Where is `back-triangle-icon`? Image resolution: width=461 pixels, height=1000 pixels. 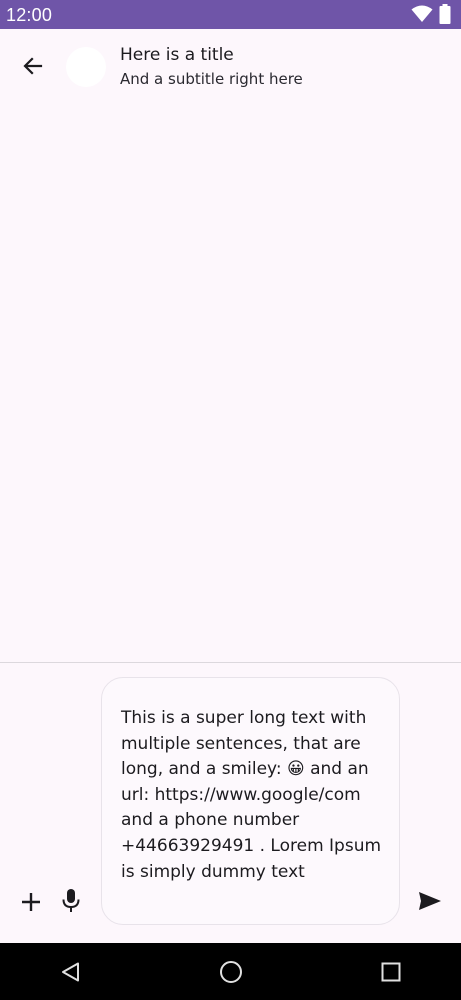
back-triangle-icon is located at coordinates (70, 972).